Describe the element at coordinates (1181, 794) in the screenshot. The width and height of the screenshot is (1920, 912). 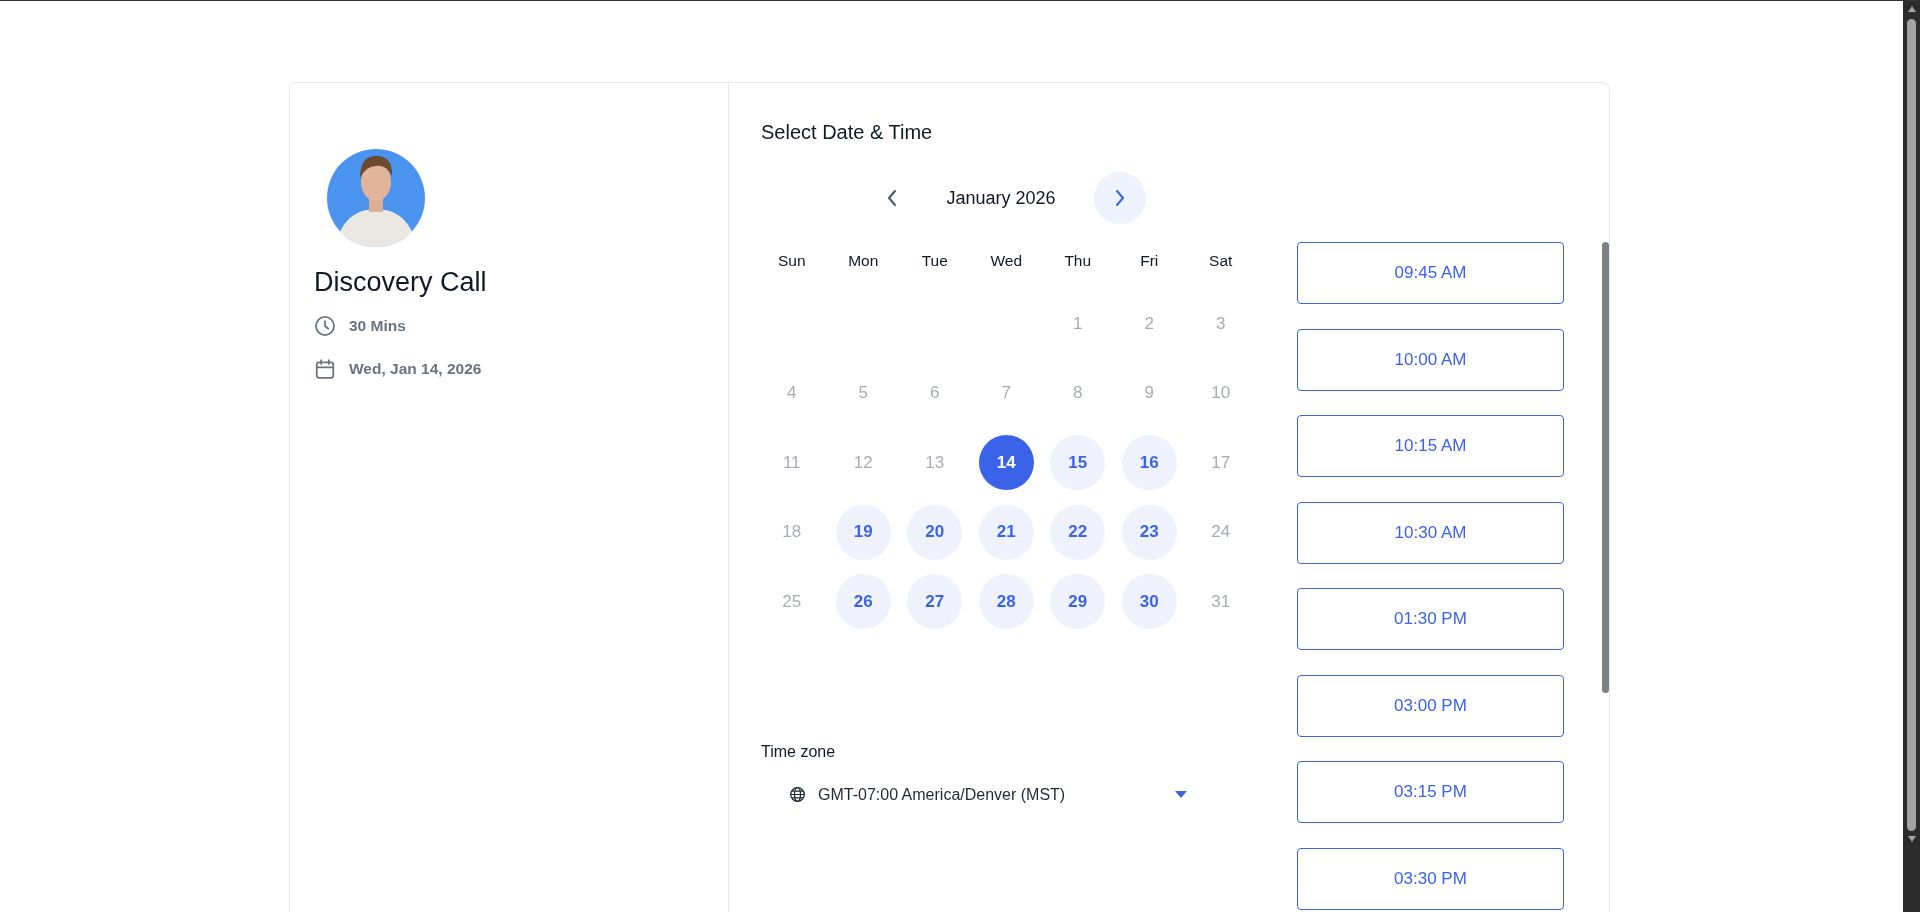
I see `caret-icon` at that location.